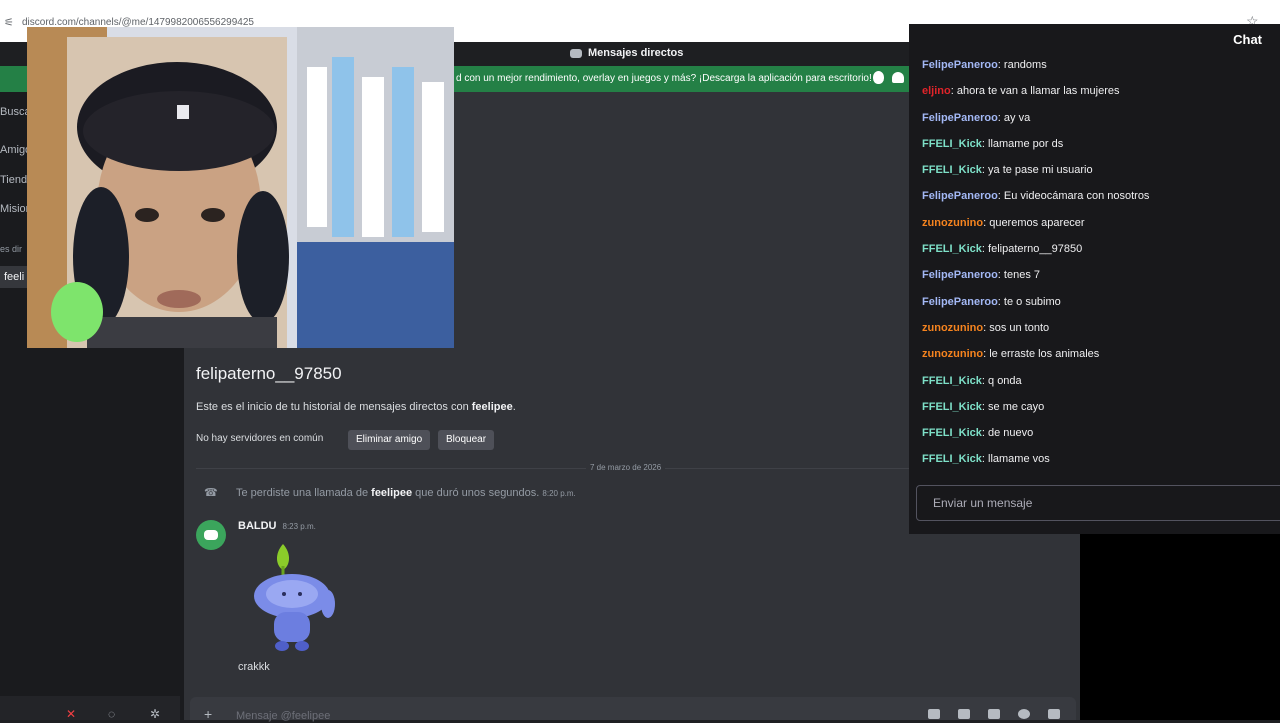 The height and width of the screenshot is (723, 1280). I want to click on android-icon, so click(898, 77).